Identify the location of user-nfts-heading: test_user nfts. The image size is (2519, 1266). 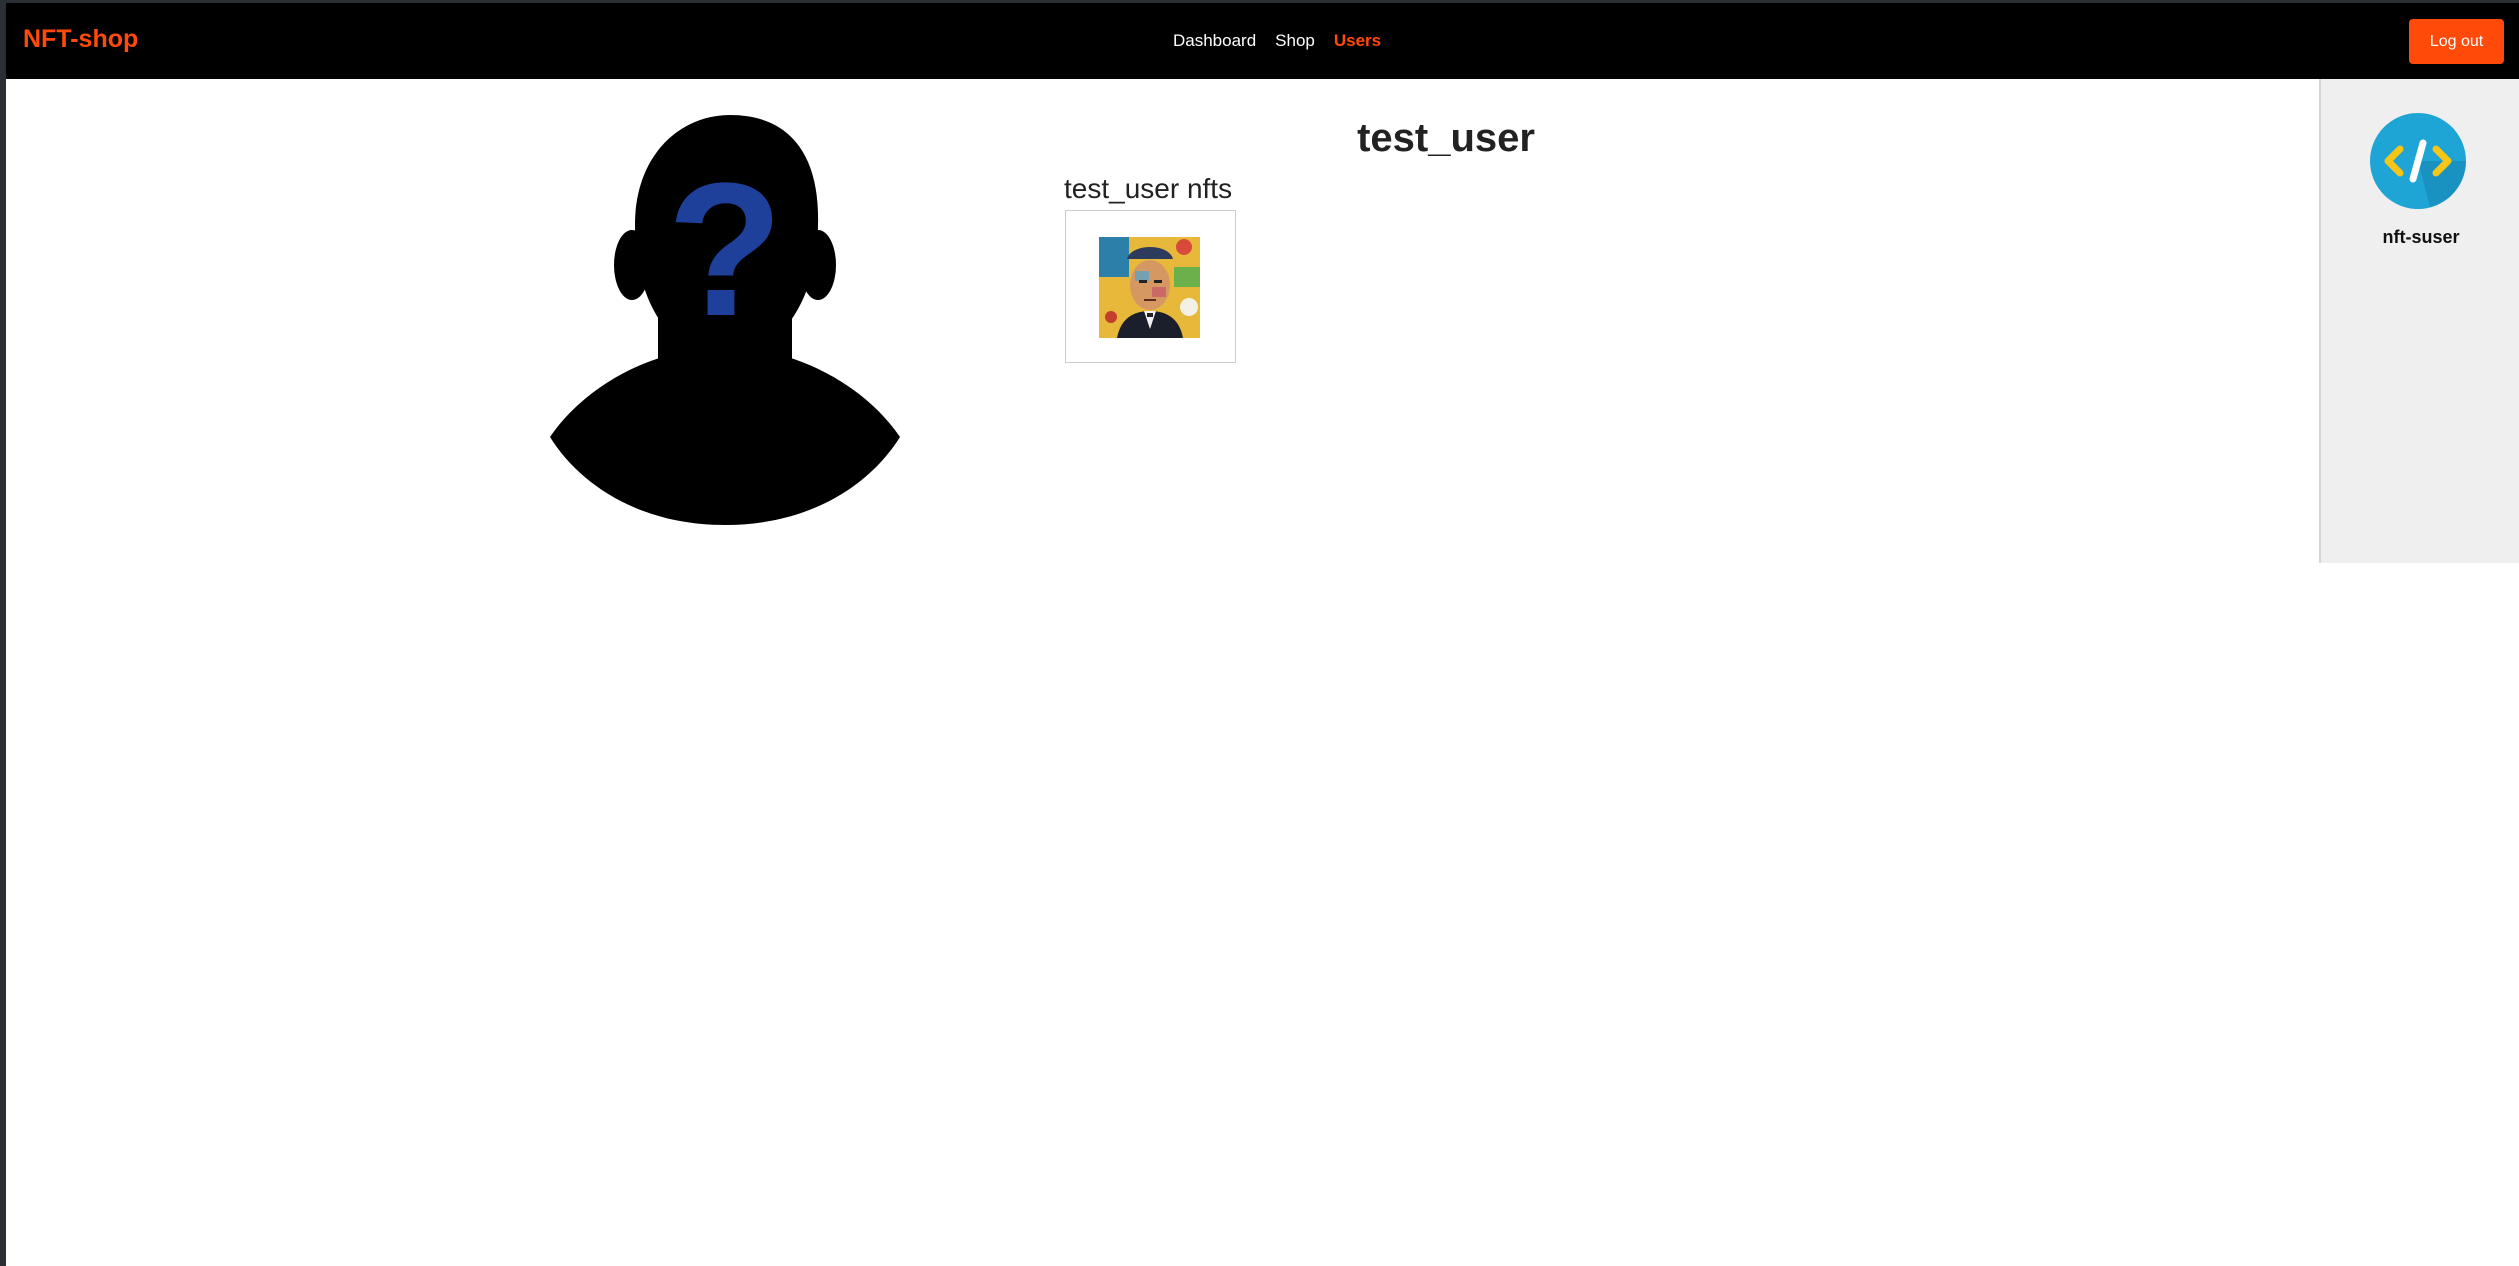
(1148, 188).